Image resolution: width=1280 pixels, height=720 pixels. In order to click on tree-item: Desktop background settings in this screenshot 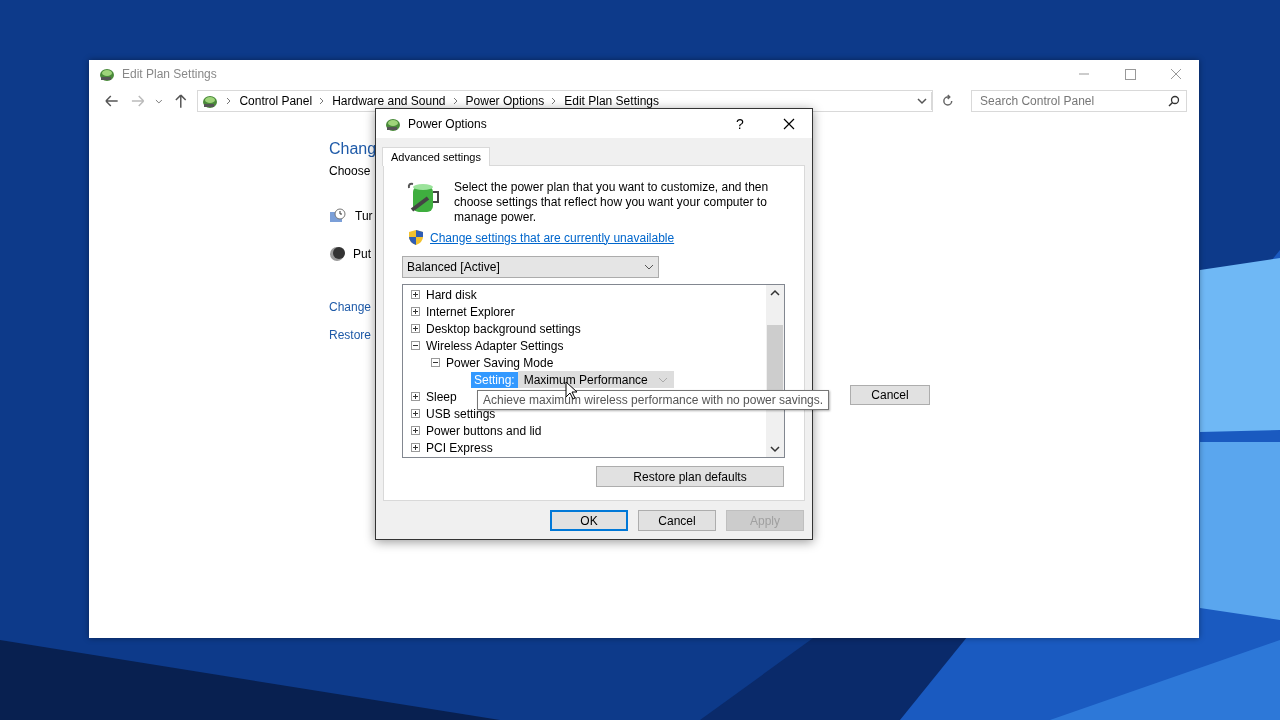, I will do `click(503, 328)`.